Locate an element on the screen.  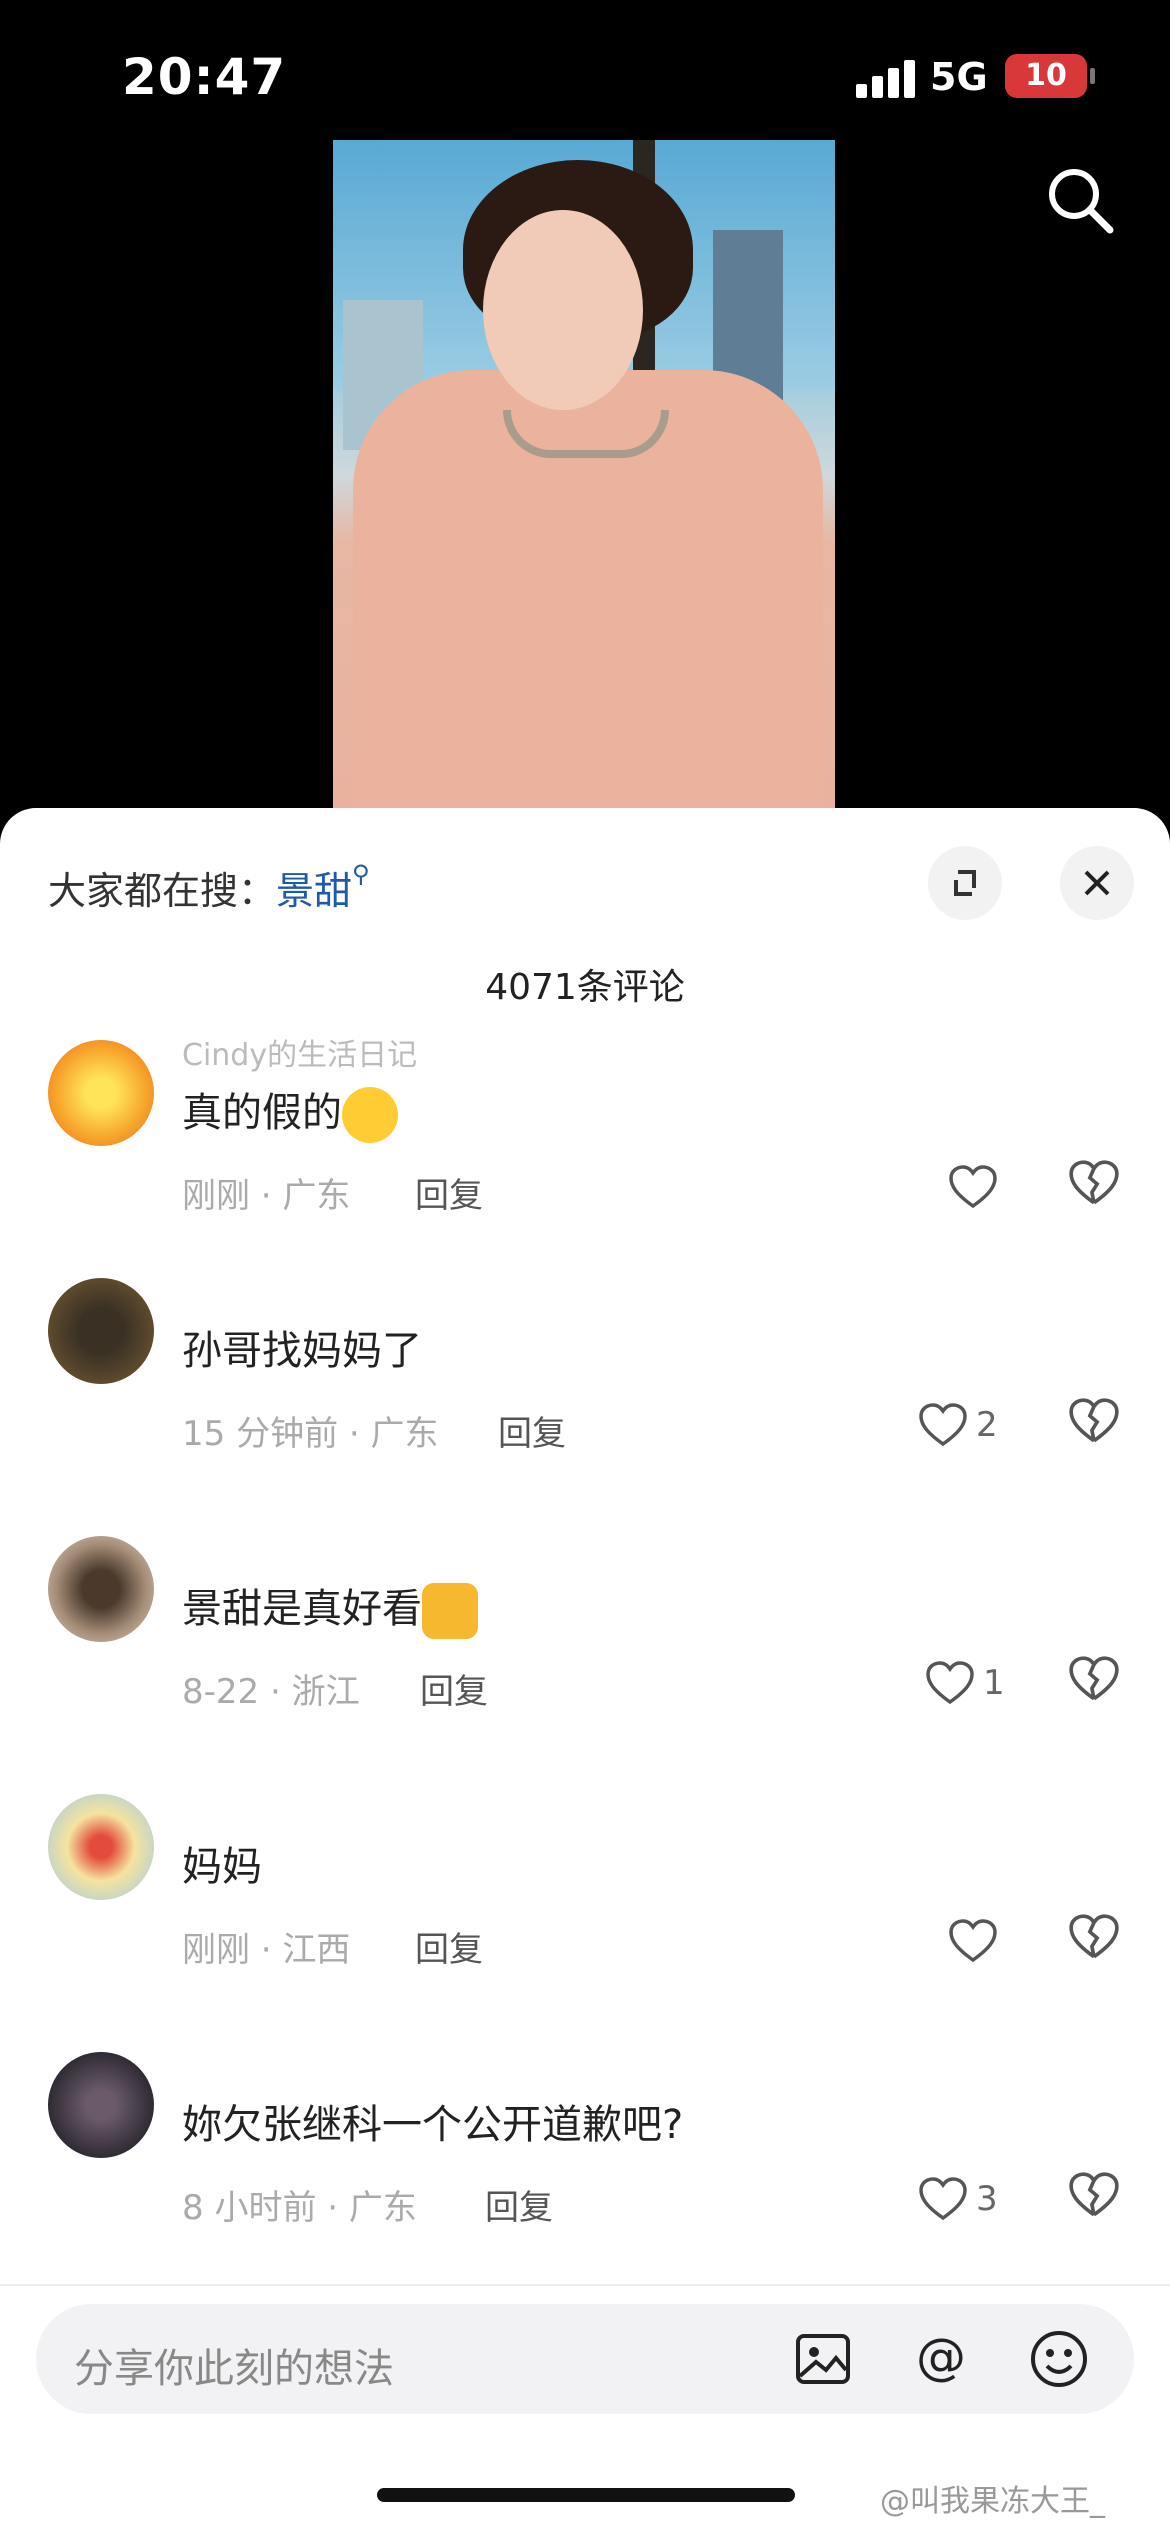
like-button: 2 is located at coordinates (958, 1425).